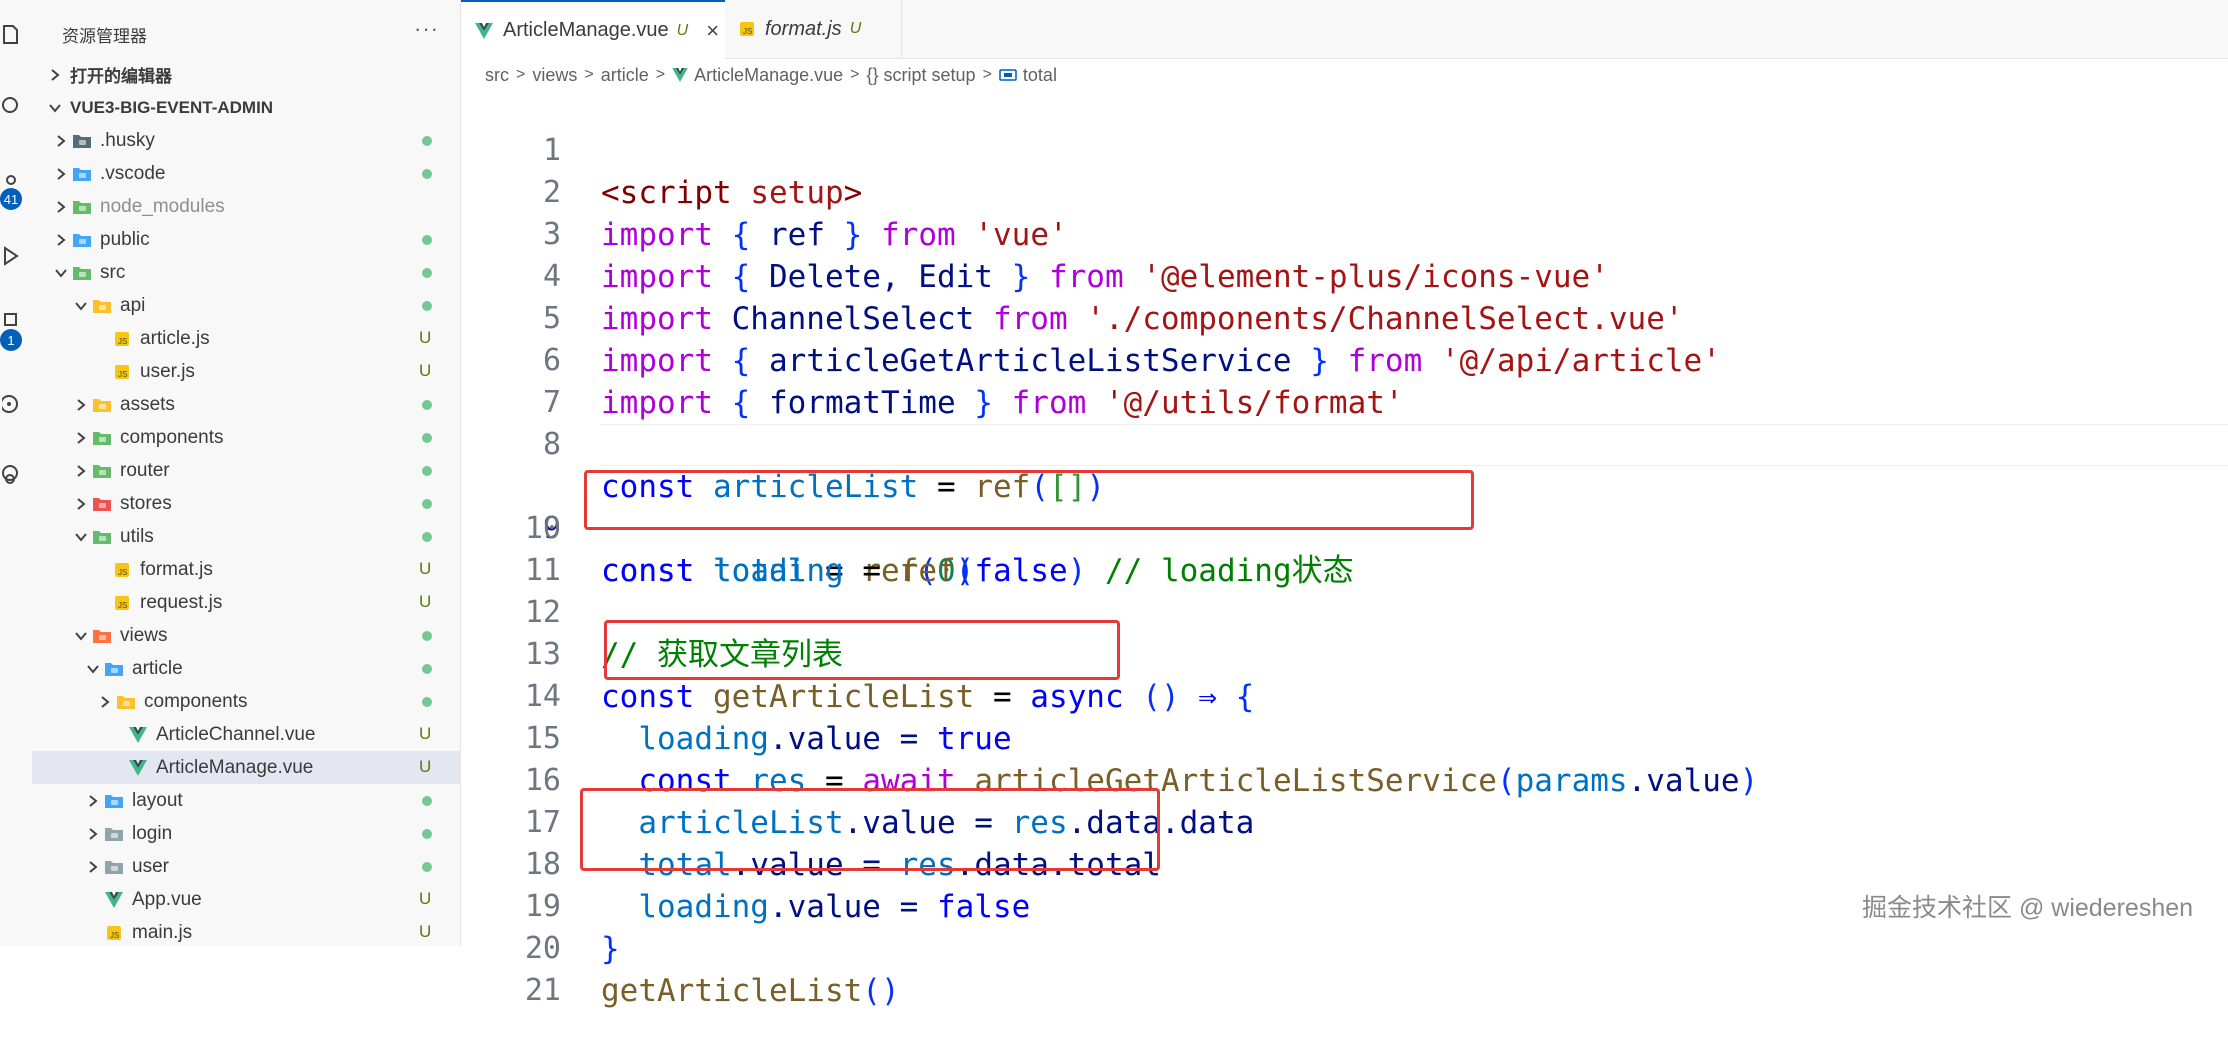 This screenshot has width=2228, height=1054. Describe the element at coordinates (593, 29) in the screenshot. I see `tab-articlemanage: ArticleManage.vue U ×` at that location.